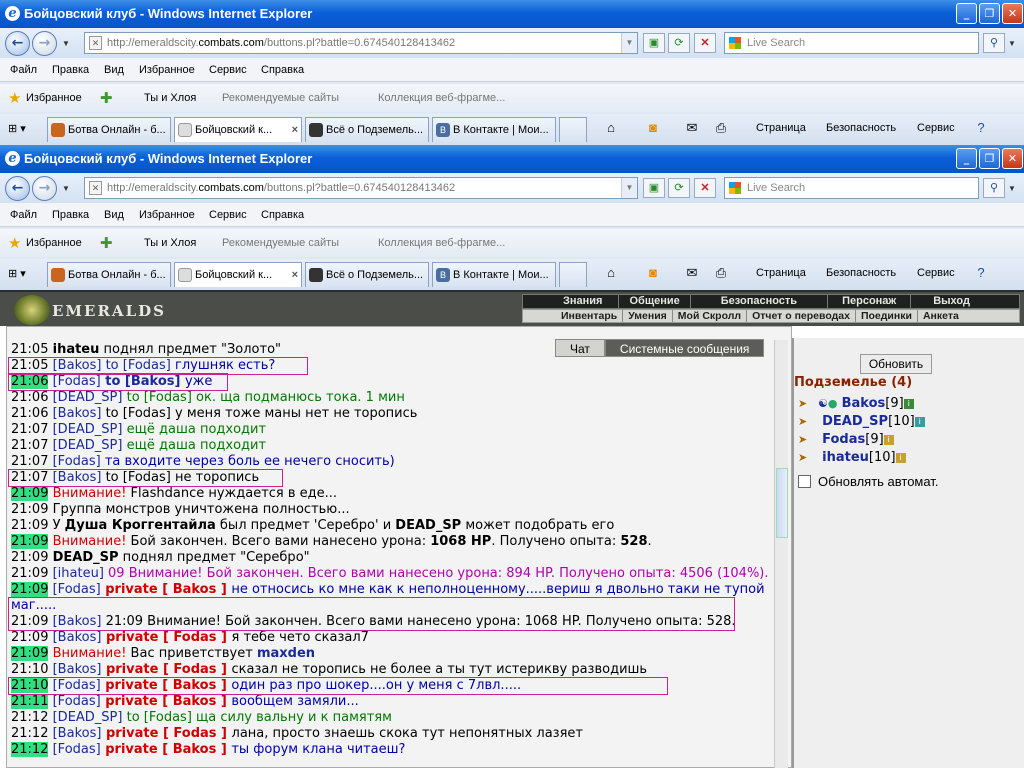 This screenshot has width=1024, height=768. I want to click on nav-my-scroll: Мой Скролл, so click(710, 316).